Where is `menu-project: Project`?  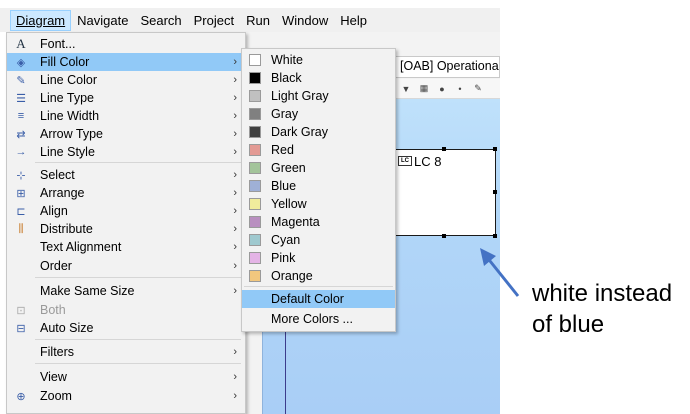 menu-project: Project is located at coordinates (214, 20).